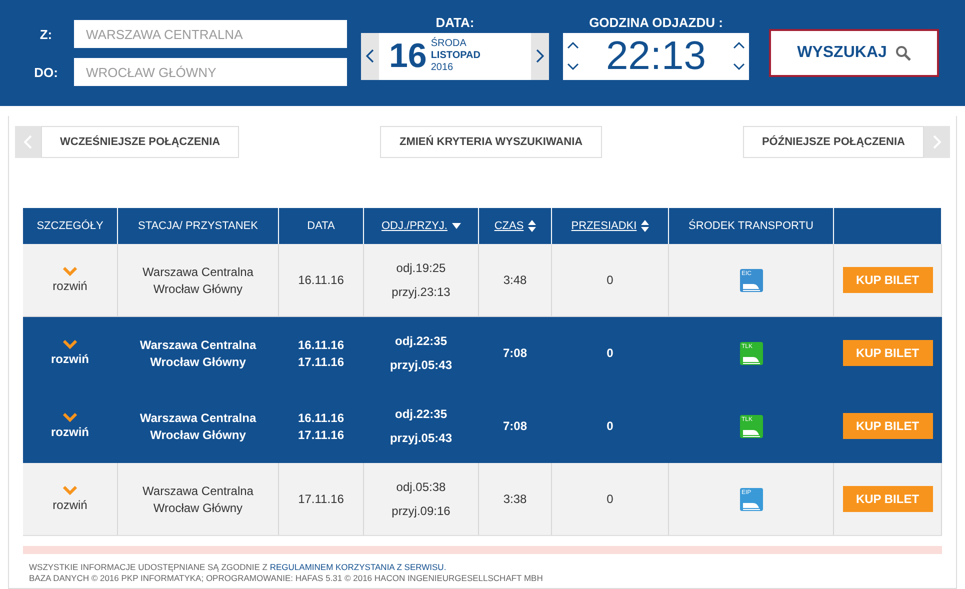 Image resolution: width=965 pixels, height=589 pixels. Describe the element at coordinates (515, 226) in the screenshot. I see `column-header: CZAS` at that location.